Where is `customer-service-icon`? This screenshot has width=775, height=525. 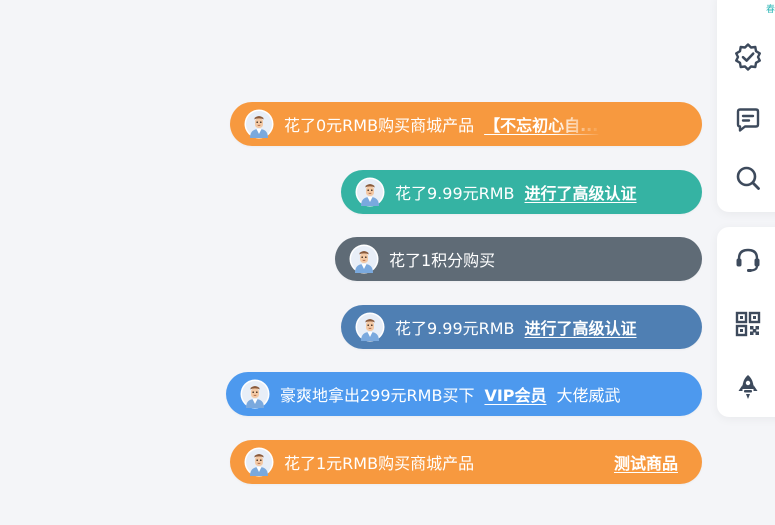
customer-service-icon is located at coordinates (748, 260).